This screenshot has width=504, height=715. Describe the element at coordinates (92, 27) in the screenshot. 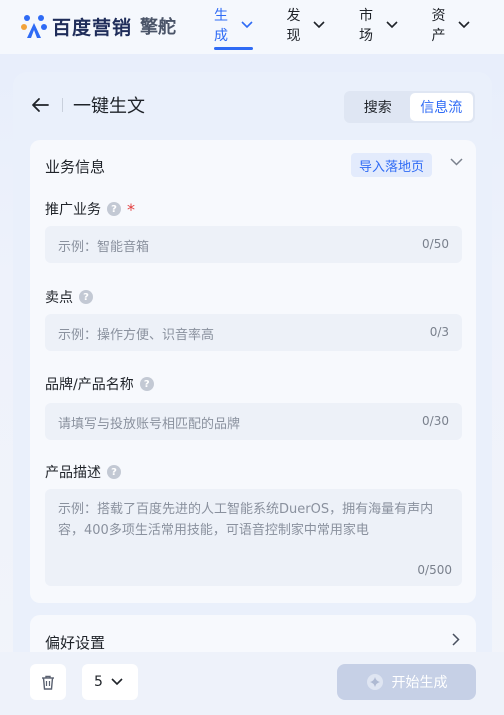

I see `brand-name: 百度营销` at that location.